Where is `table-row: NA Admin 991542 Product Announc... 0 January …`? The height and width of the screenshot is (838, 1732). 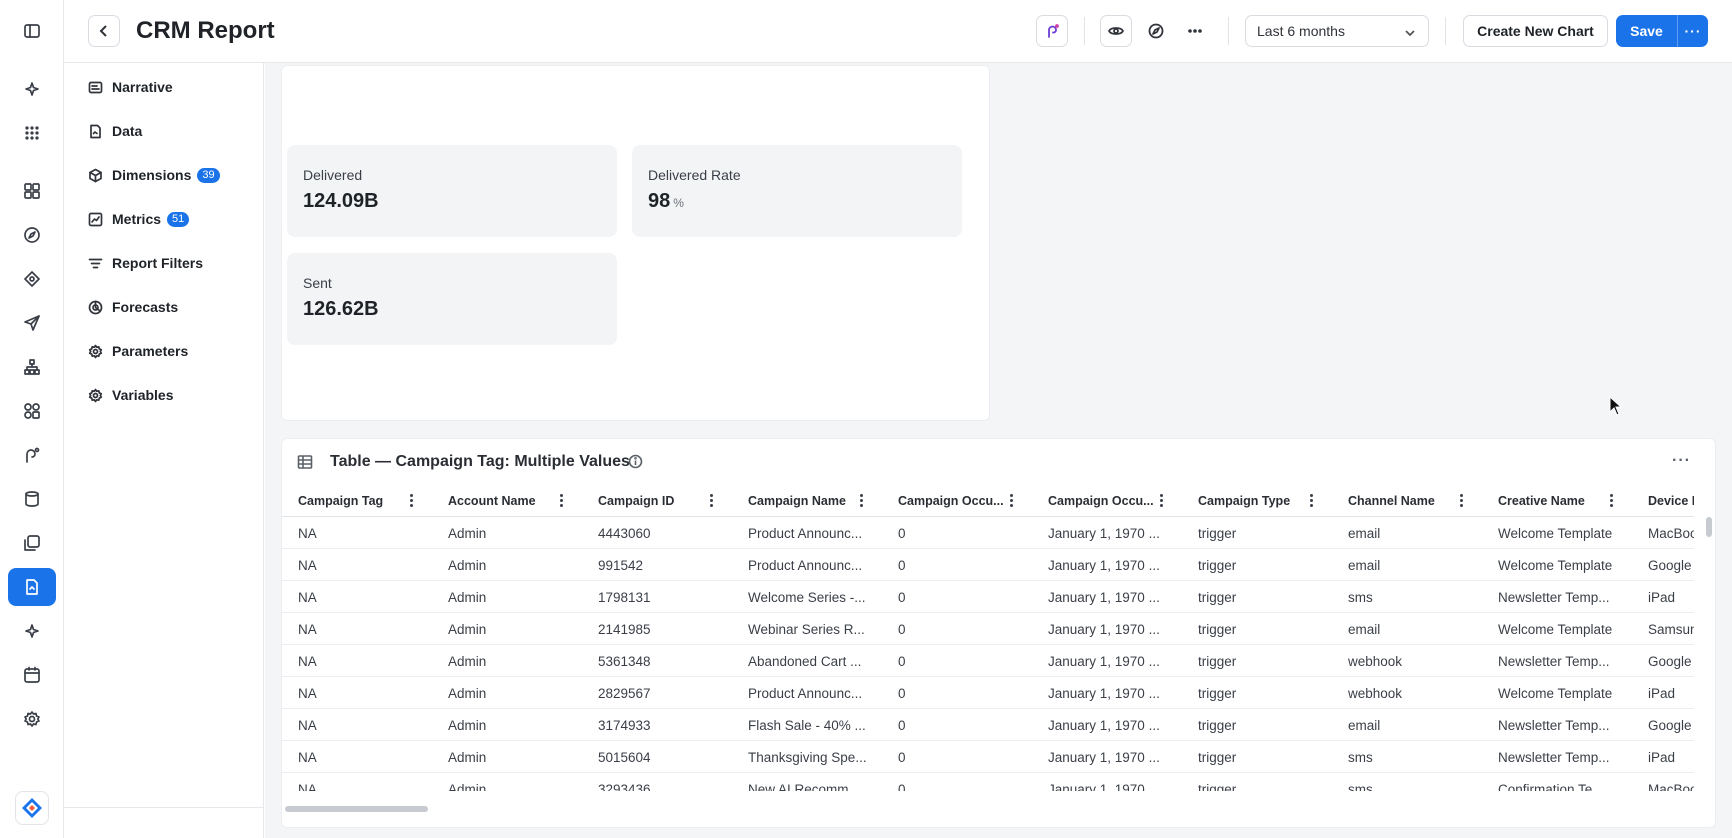 table-row: NA Admin 991542 Product Announc... 0 January … is located at coordinates (988, 565).